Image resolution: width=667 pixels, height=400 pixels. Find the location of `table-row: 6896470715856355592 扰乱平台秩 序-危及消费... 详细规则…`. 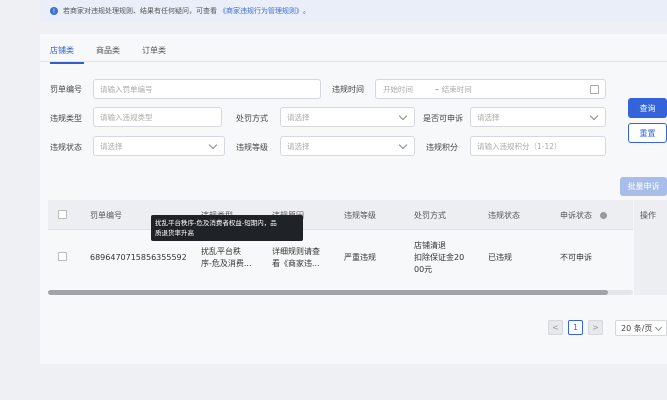

table-row: 6896470715856355592 扰乱平台秩 序-危及消费... 详细规则… is located at coordinates (340, 259).